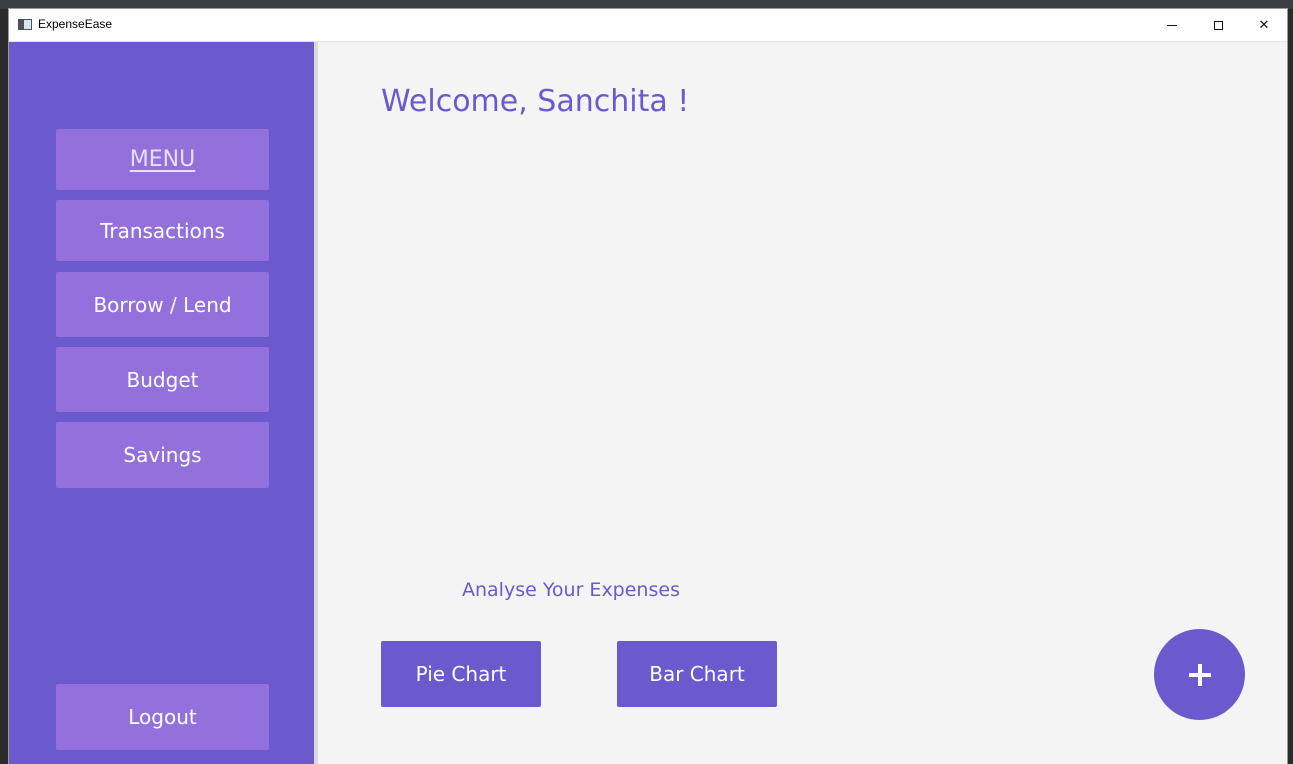  What do you see at coordinates (1290, 386) in the screenshot?
I see `background-ide-right` at bounding box center [1290, 386].